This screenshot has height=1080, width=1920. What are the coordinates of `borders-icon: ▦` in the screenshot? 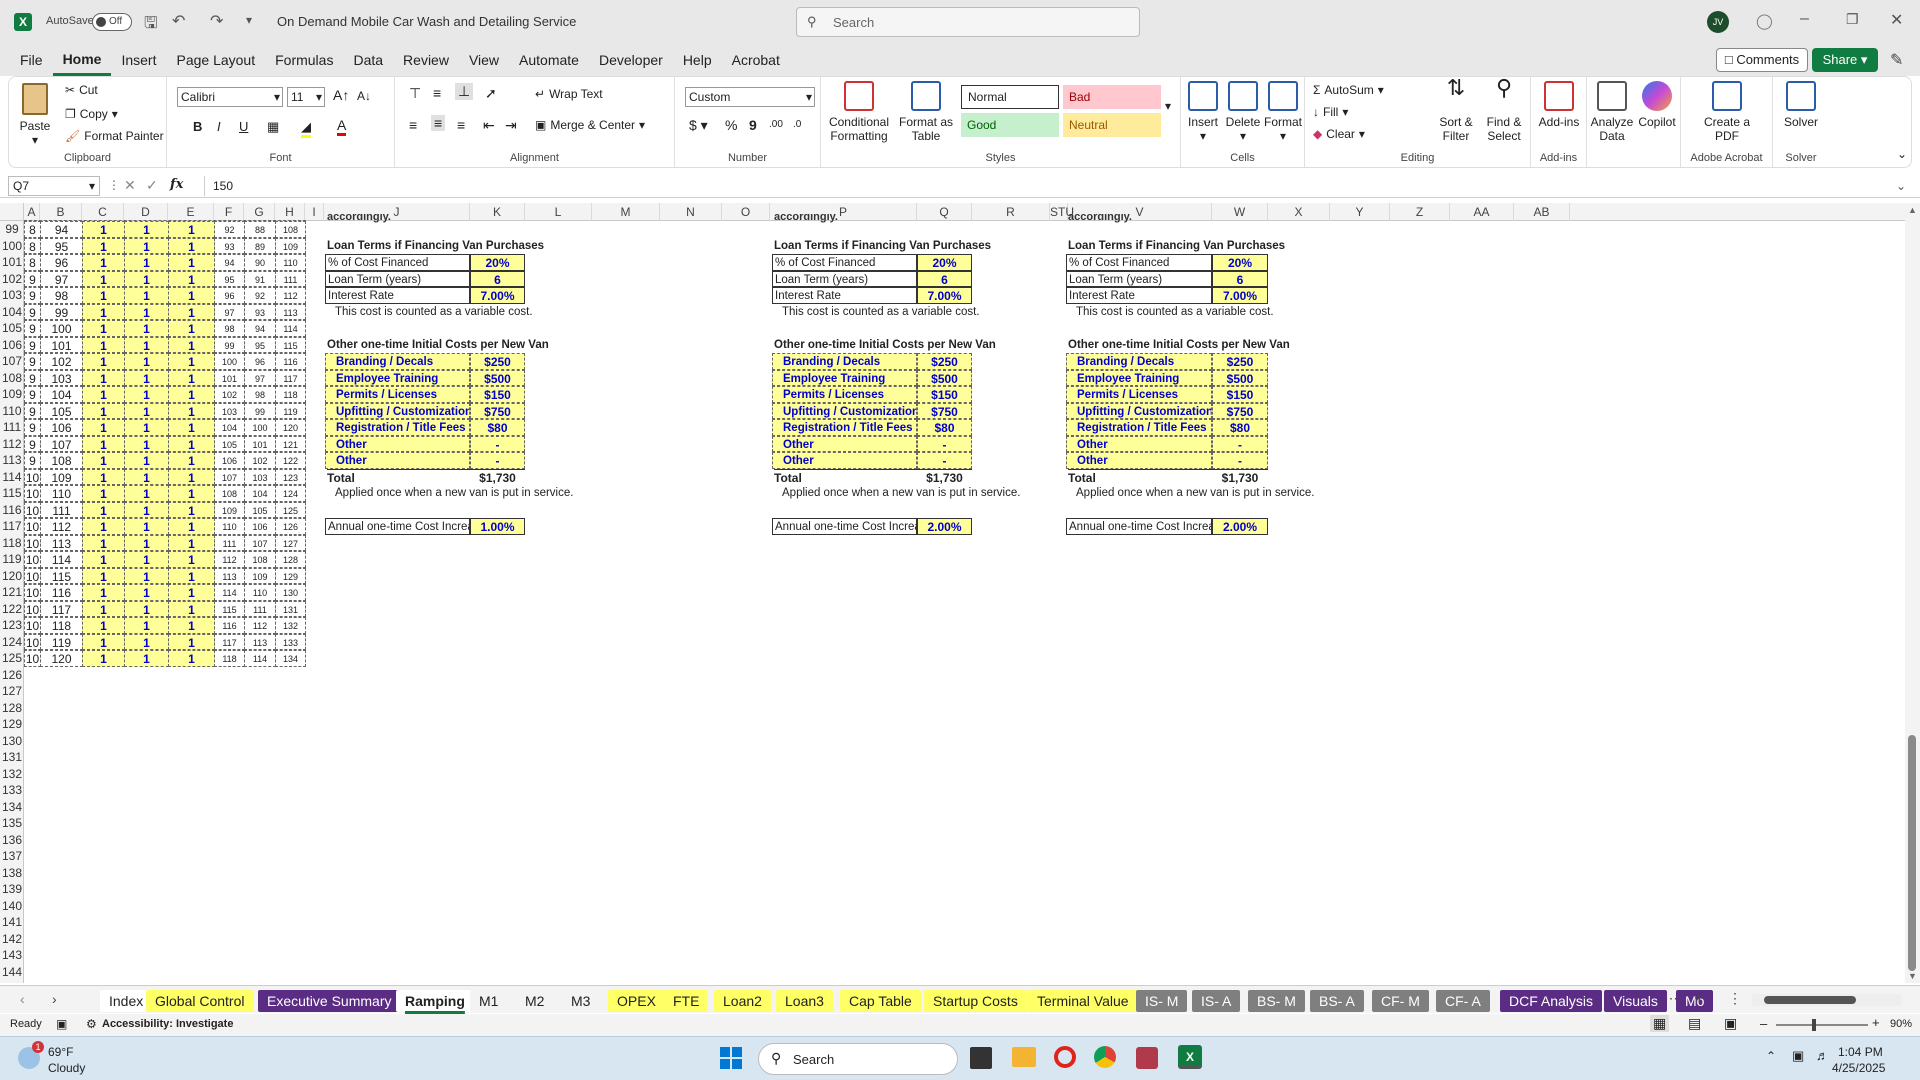 It's located at (273, 127).